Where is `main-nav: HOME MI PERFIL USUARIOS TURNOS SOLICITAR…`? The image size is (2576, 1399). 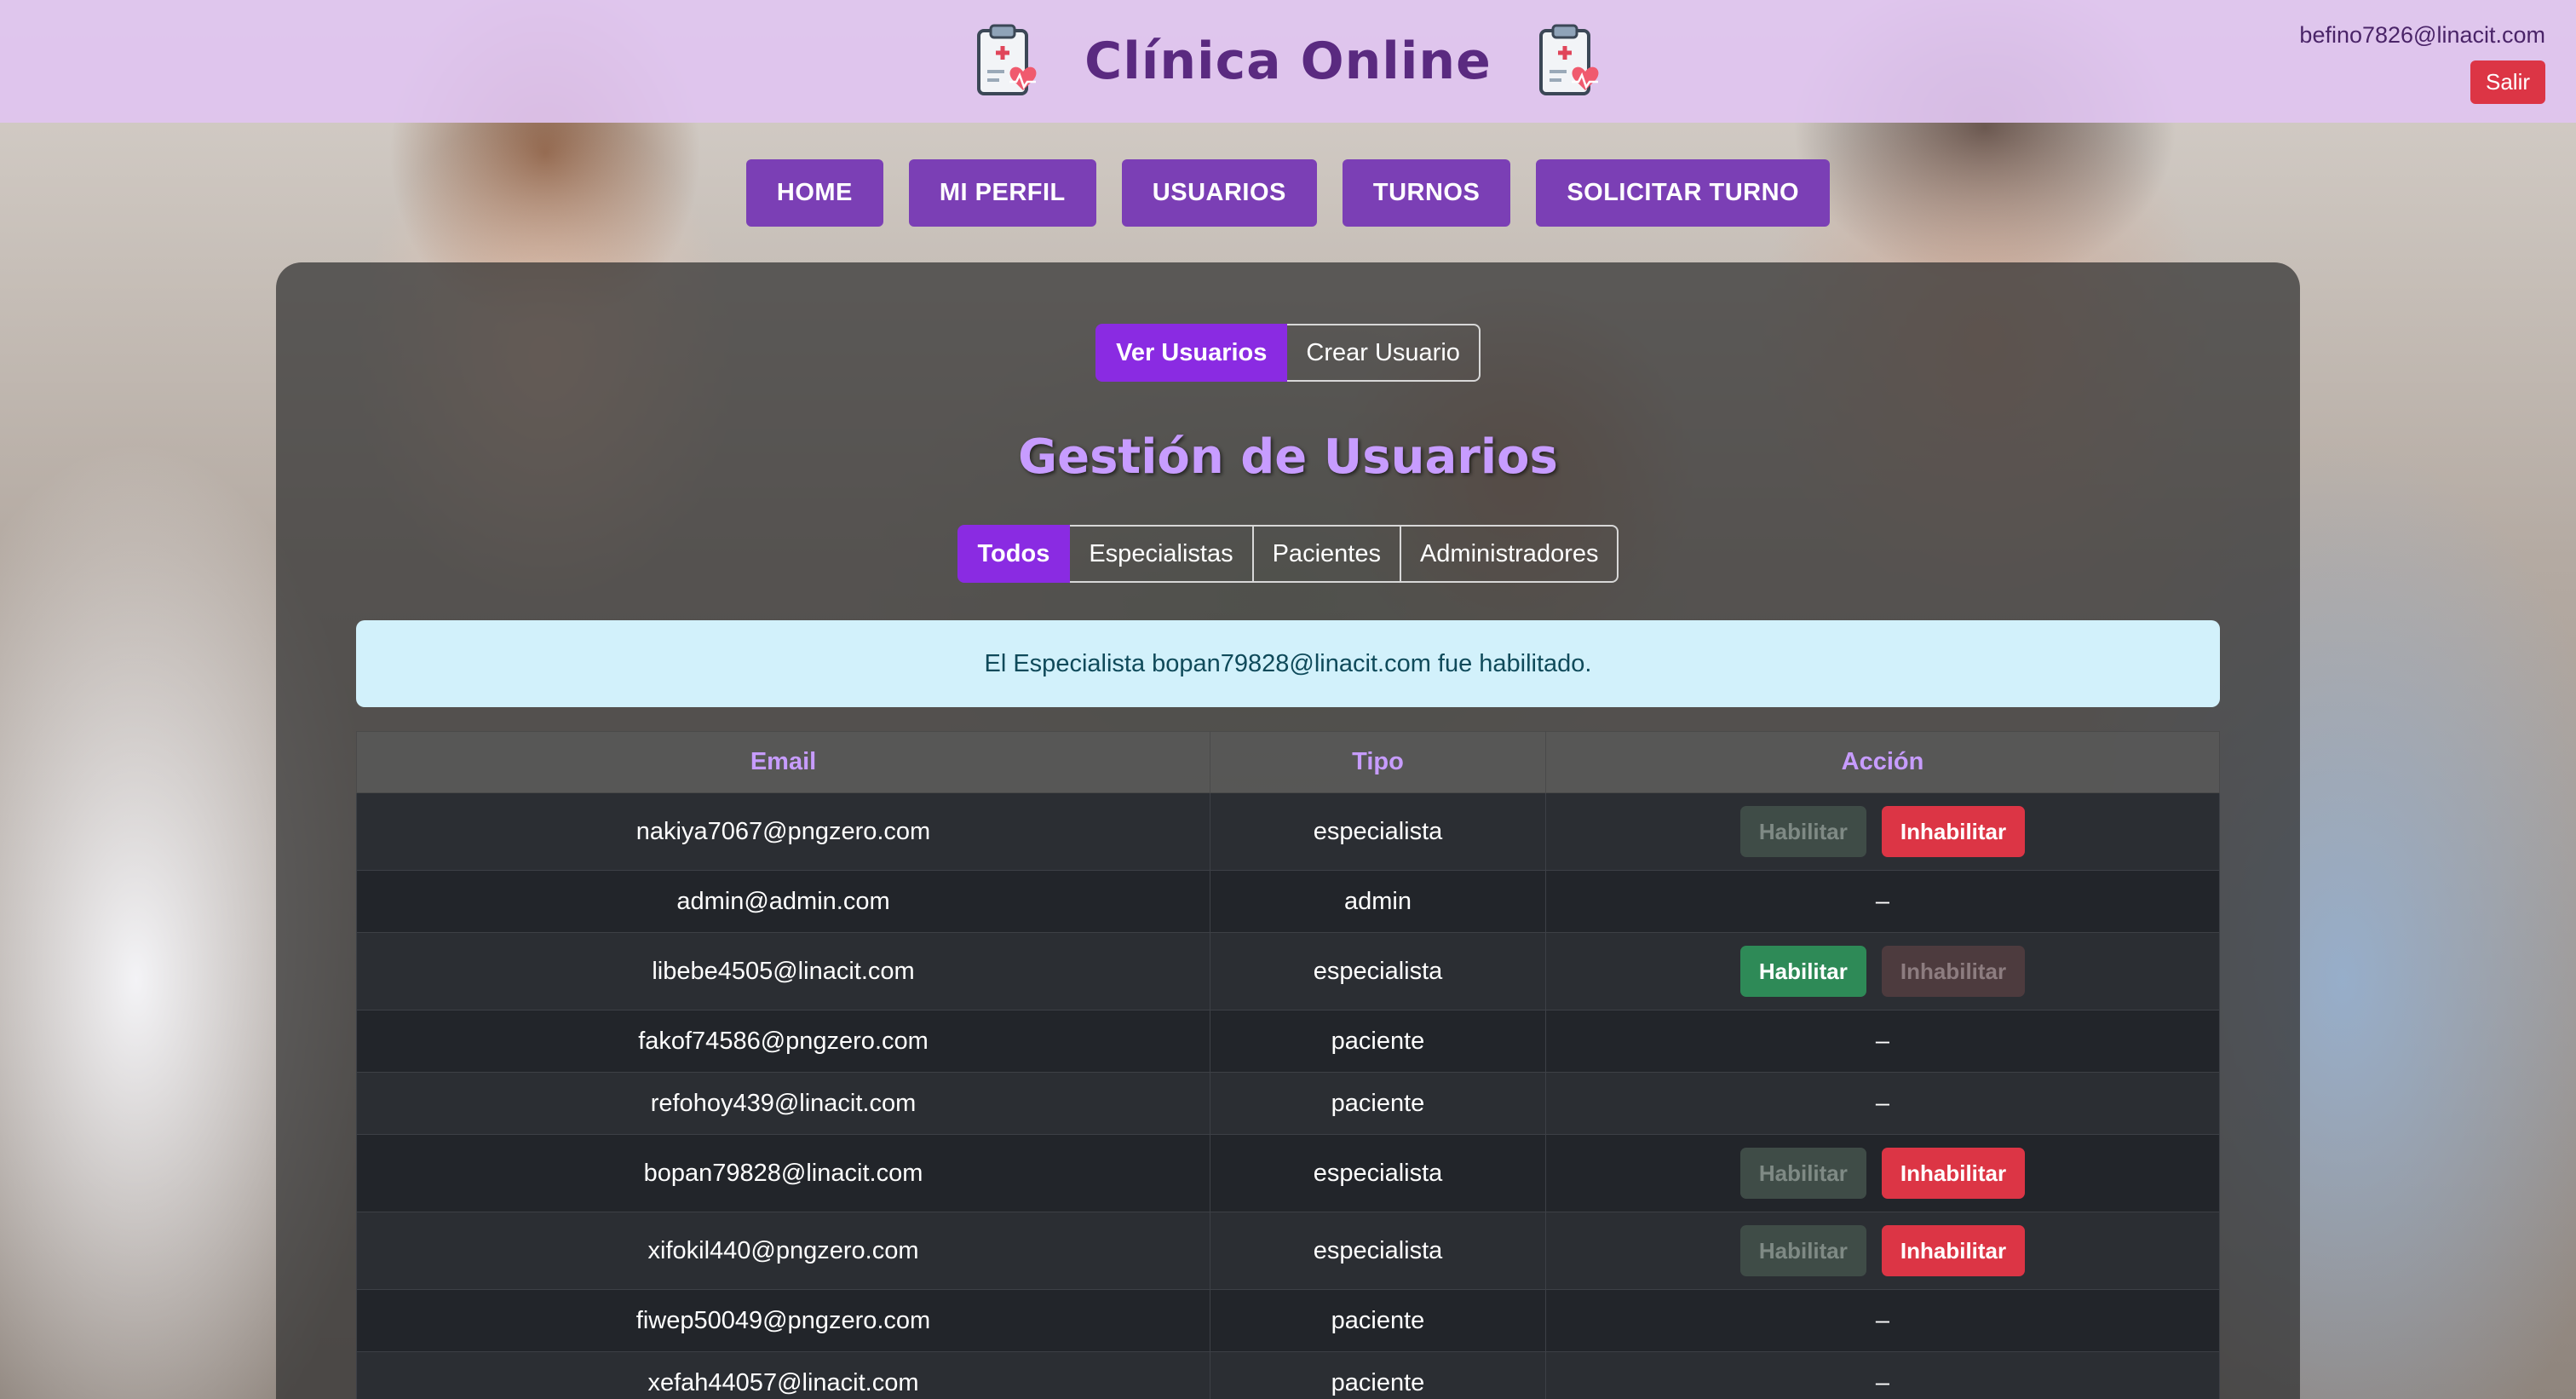
main-nav: HOME MI PERFIL USUARIOS TURNOS SOLICITAR… is located at coordinates (1288, 193).